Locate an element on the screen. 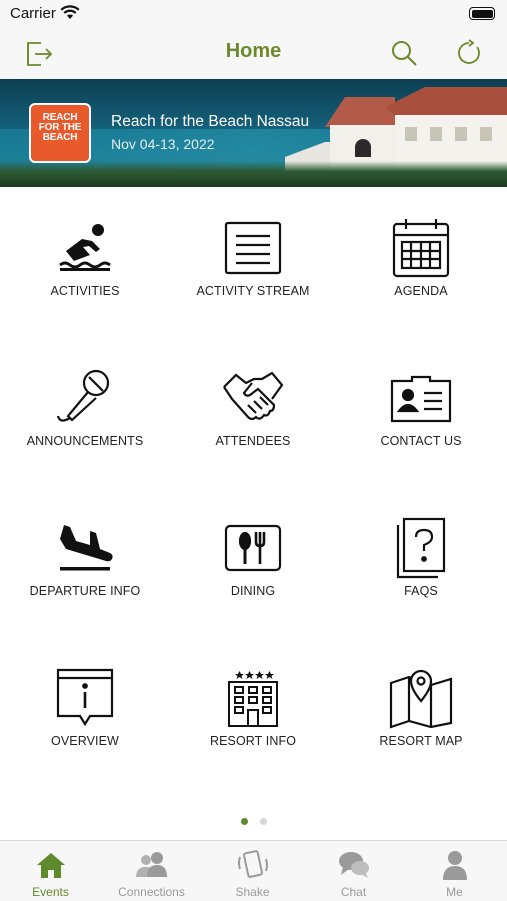  list-lines-icon is located at coordinates (253, 248).